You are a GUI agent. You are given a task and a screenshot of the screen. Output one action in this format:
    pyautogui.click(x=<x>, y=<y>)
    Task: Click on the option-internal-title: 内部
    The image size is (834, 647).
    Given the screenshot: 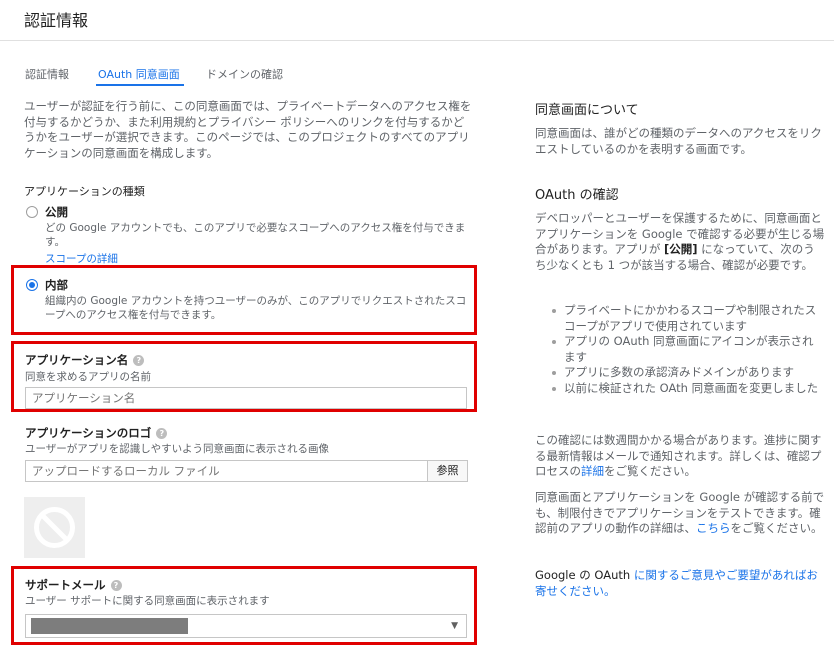 What is the action you would take?
    pyautogui.click(x=56, y=285)
    